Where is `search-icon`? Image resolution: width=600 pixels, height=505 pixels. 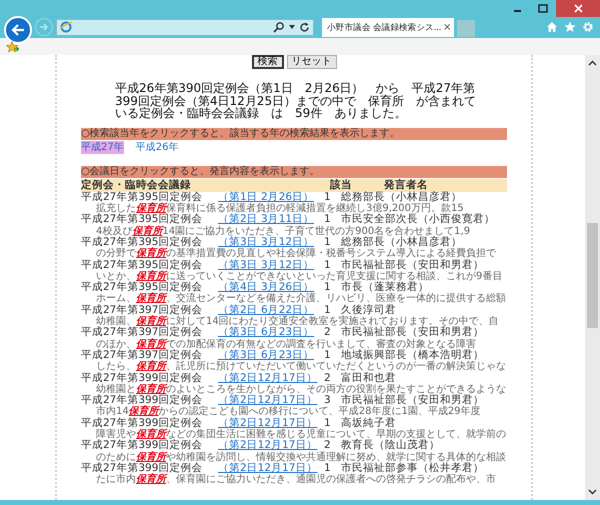 search-icon is located at coordinates (279, 27).